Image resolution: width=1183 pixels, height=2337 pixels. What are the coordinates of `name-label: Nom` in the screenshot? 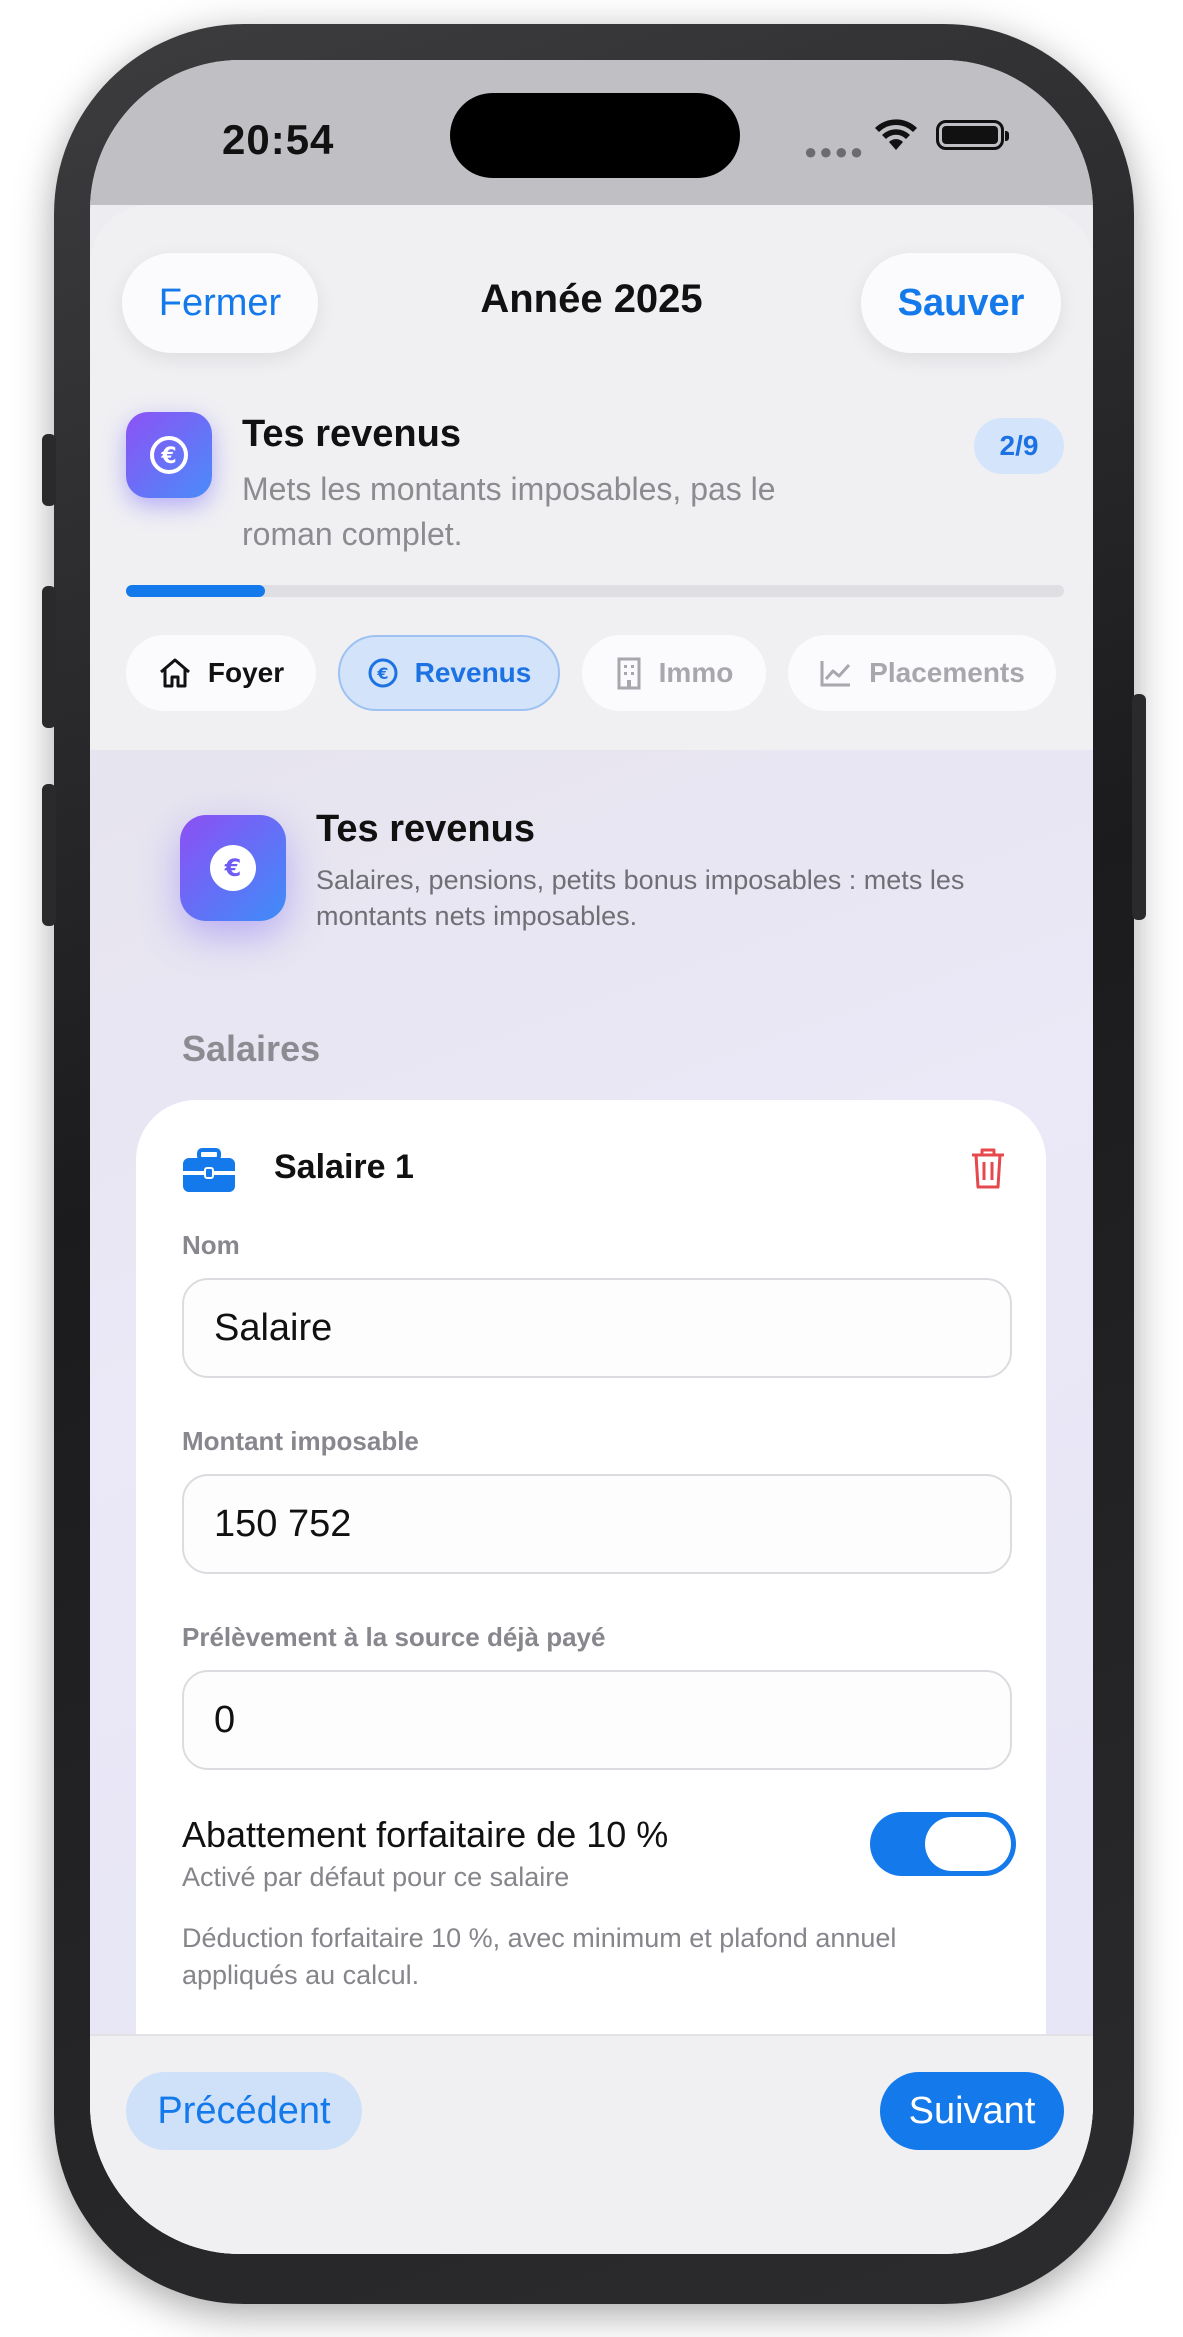 It's located at (211, 1245).